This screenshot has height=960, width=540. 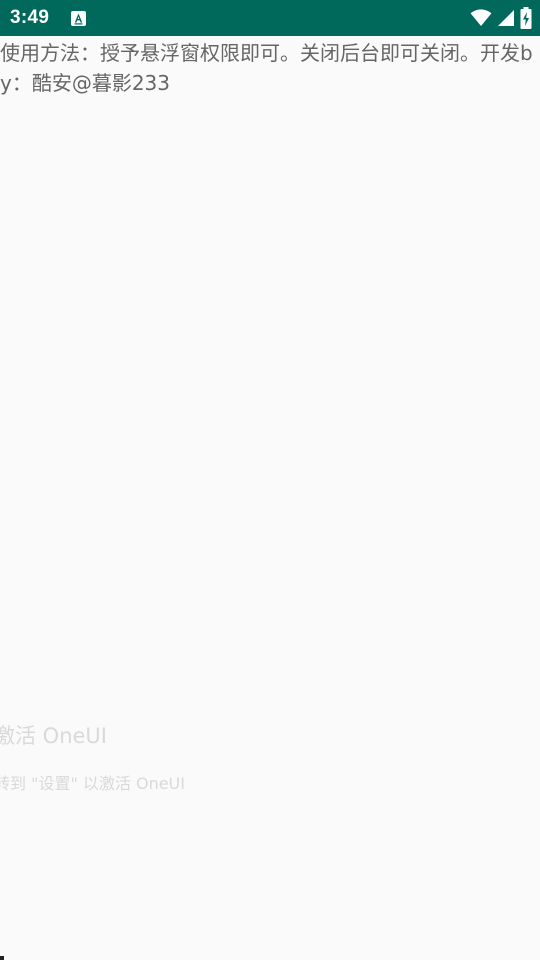 I want to click on status-time: 3:49, so click(x=30, y=17).